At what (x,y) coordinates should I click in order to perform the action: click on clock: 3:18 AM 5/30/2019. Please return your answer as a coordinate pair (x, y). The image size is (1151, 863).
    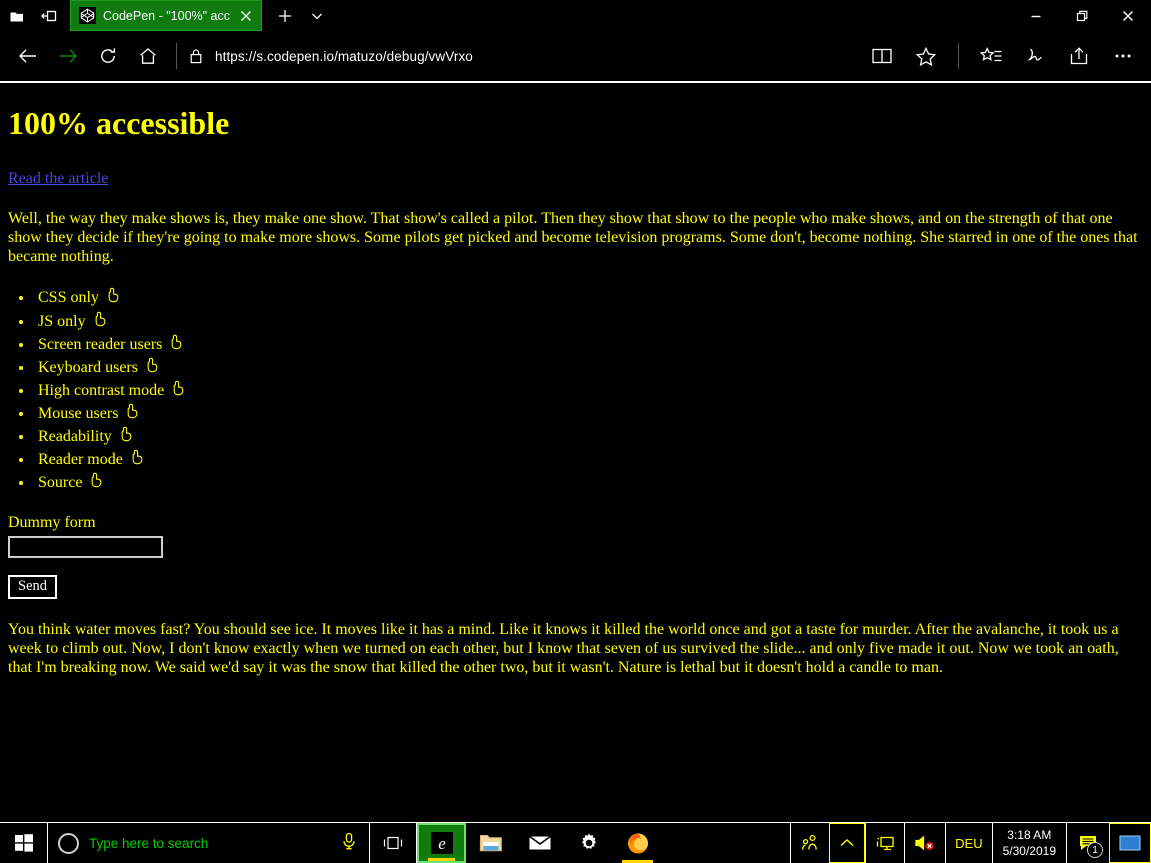
    Looking at the image, I should click on (1028, 843).